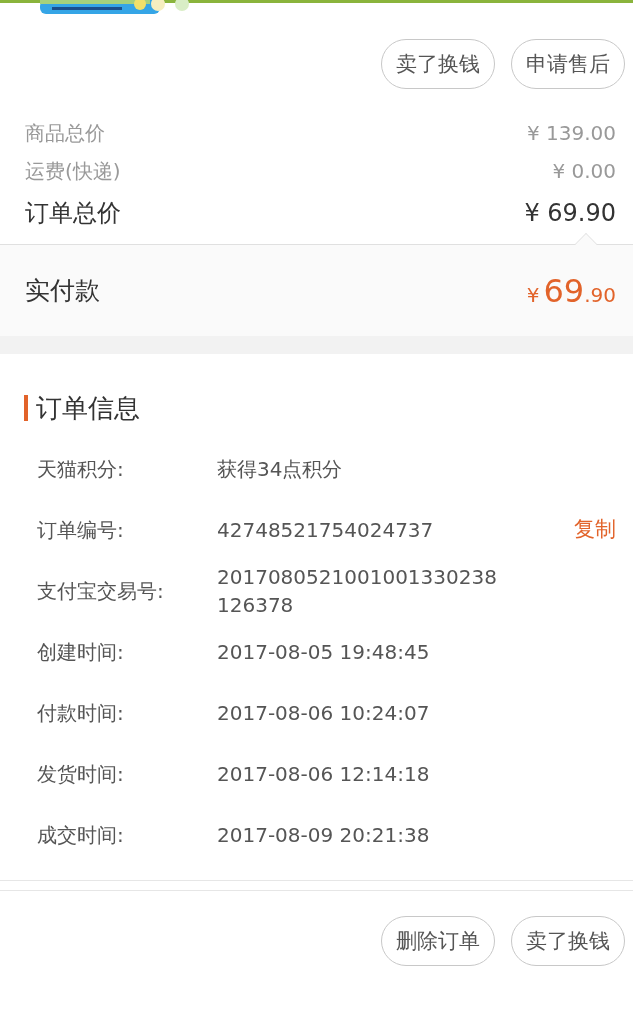 The image size is (633, 1010). I want to click on paid-label: 实付款, so click(62, 290).